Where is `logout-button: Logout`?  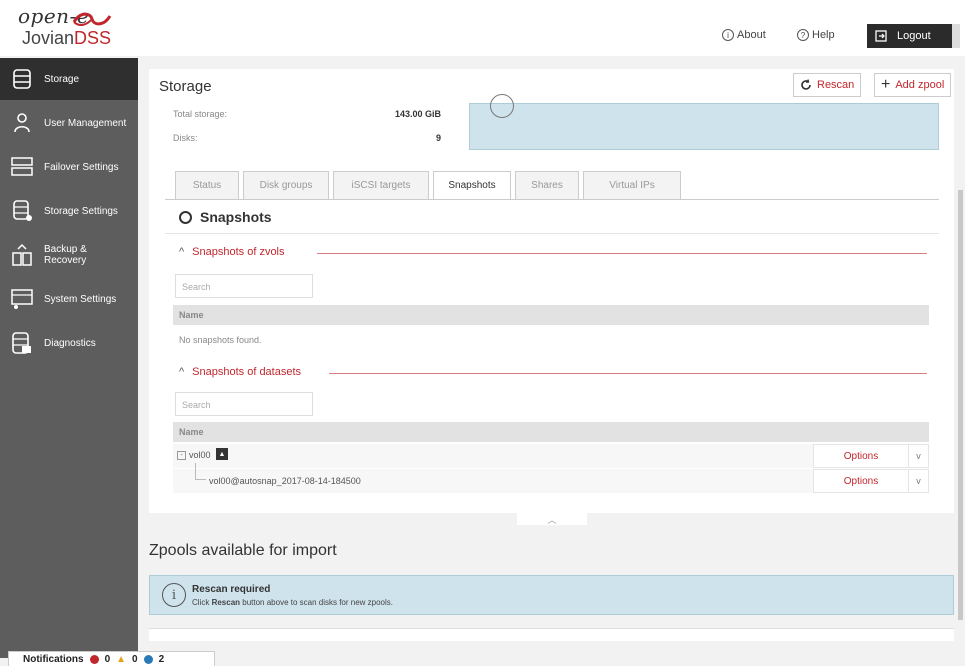 logout-button: Logout is located at coordinates (909, 36).